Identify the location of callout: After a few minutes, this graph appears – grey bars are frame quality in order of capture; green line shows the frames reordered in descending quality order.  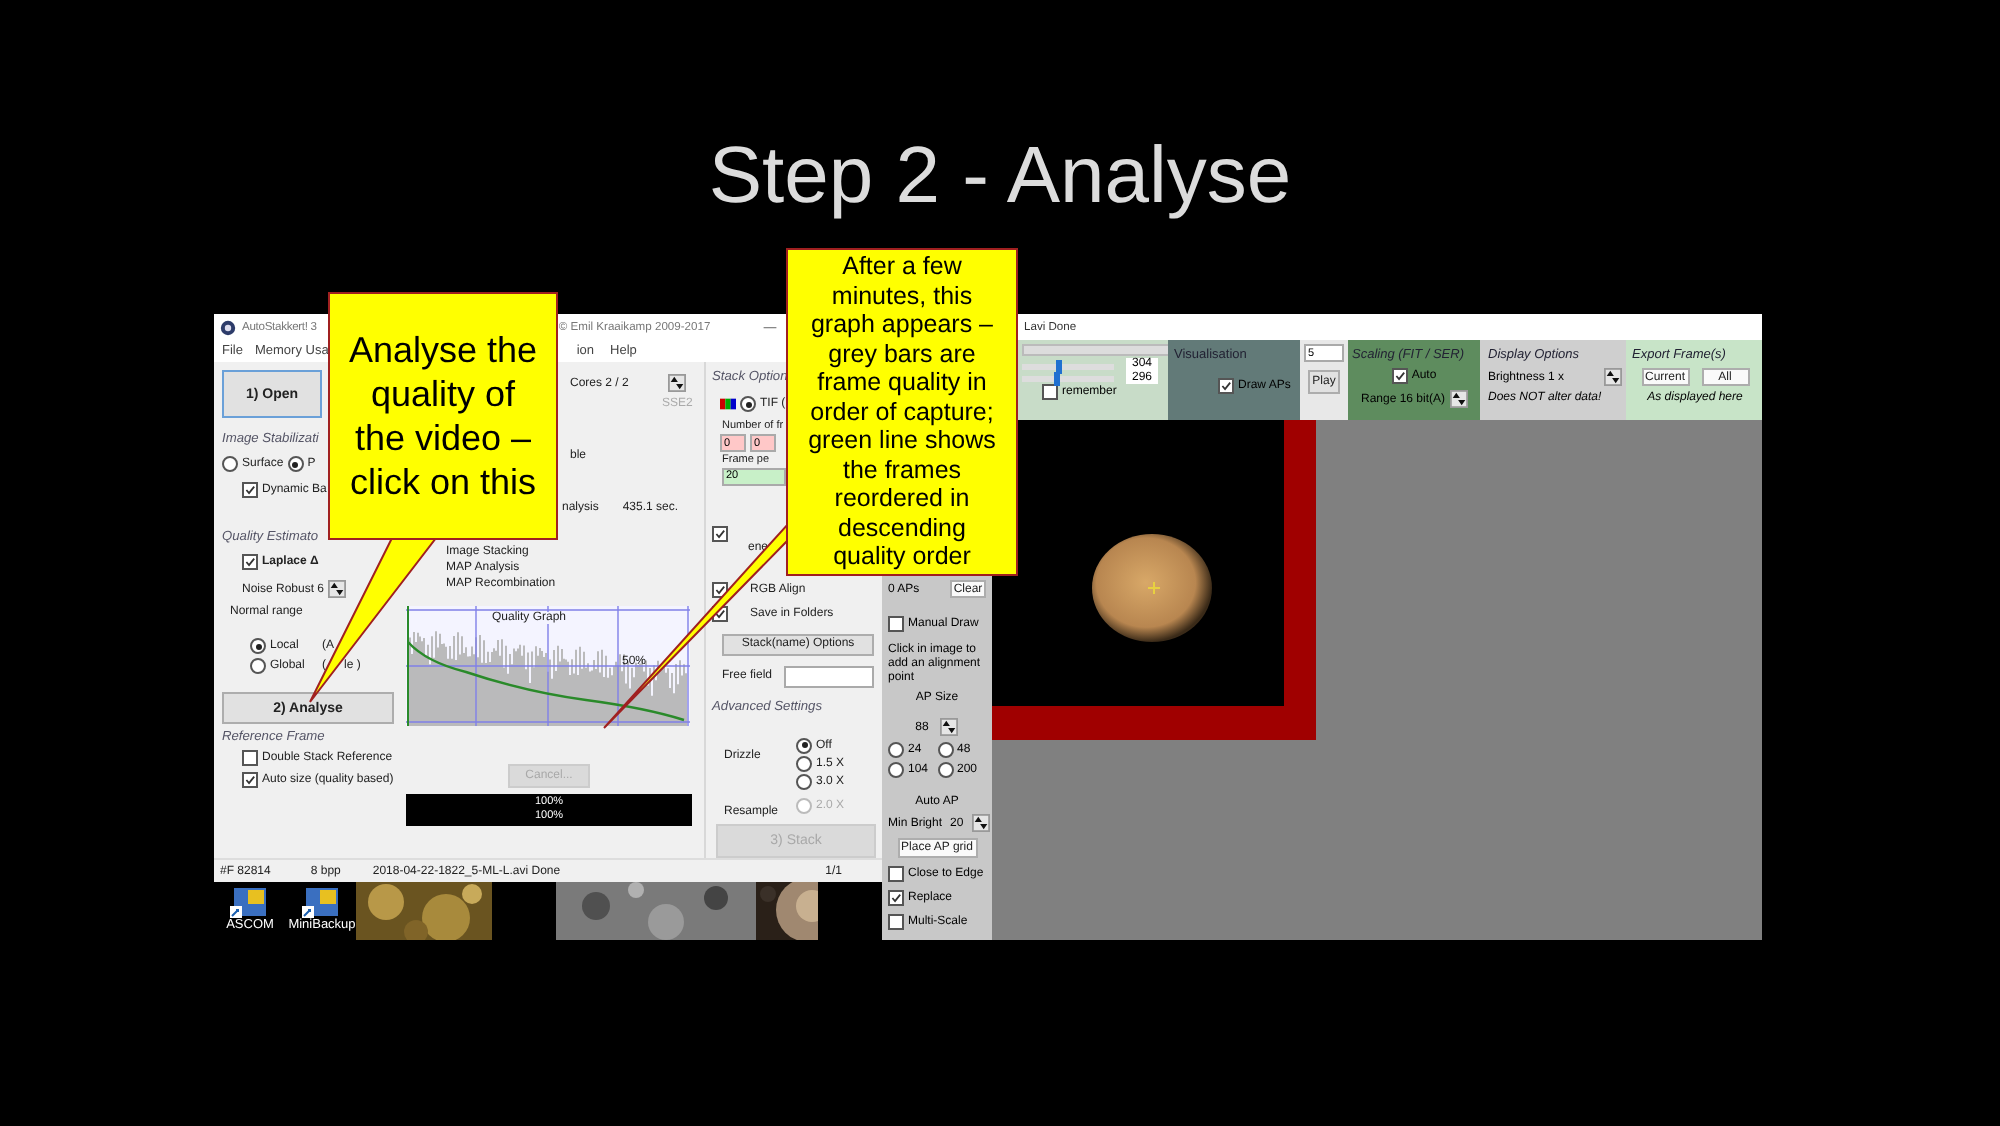
(902, 412).